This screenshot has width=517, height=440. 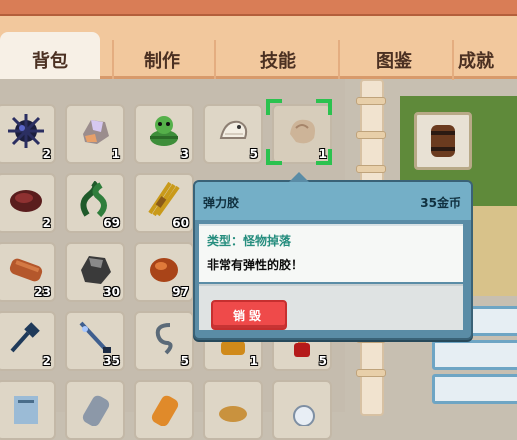 I want to click on orange-gem-icon, so click(x=164, y=407).